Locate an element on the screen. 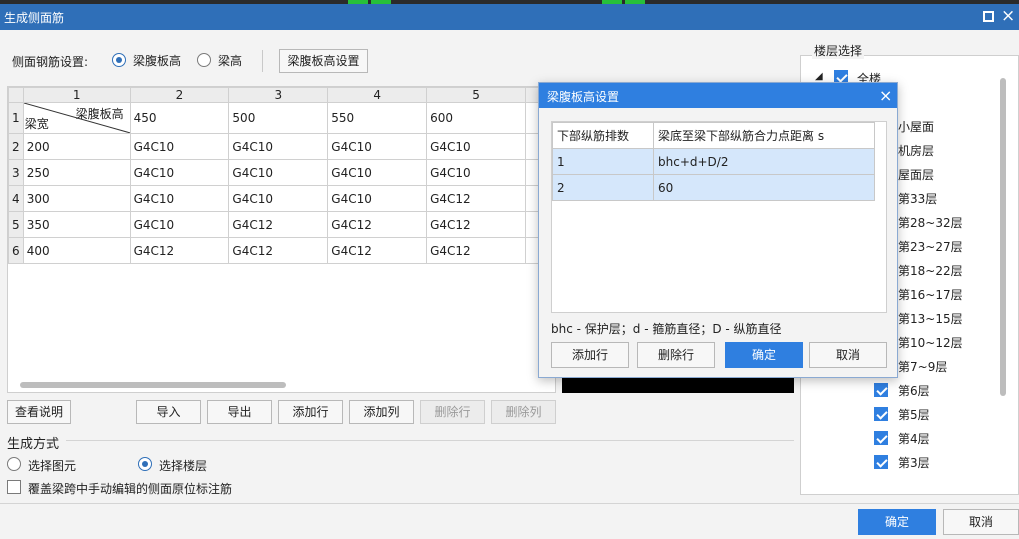 This screenshot has width=1019, height=539. floor-label: 第7~9层 is located at coordinates (923, 367).